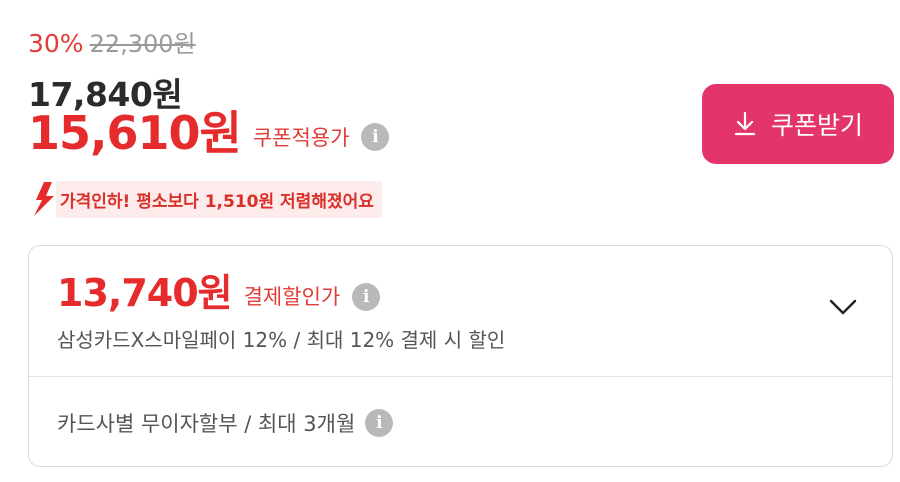  I want to click on installment-info-row: 카드사별 무이자할부 / 최대 3개월 i, so click(225, 423).